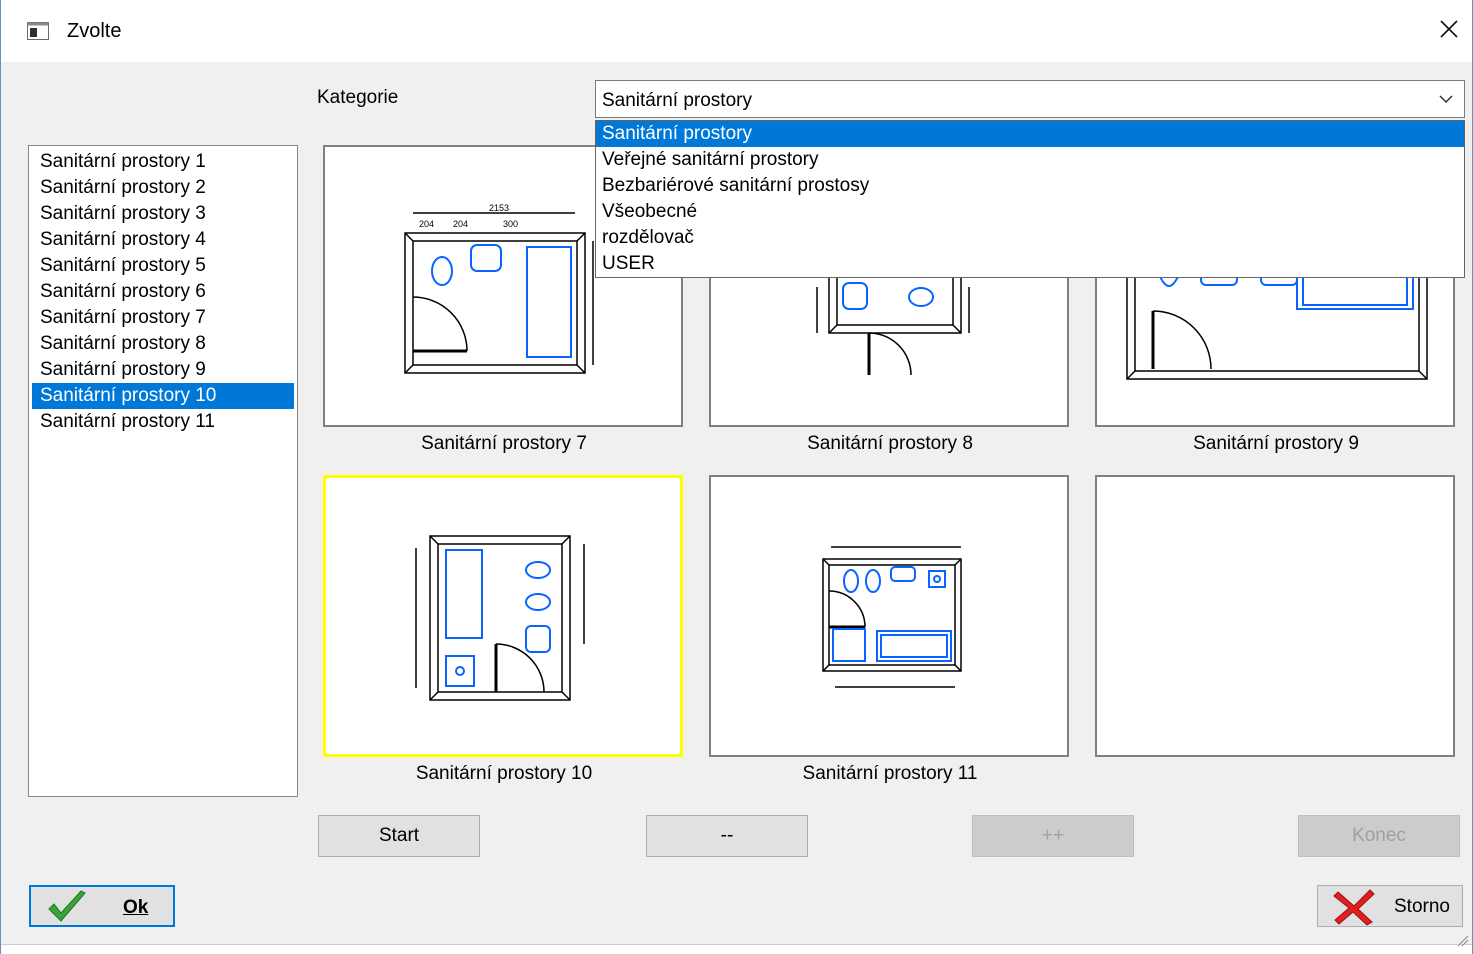 The height and width of the screenshot is (954, 1473). Describe the element at coordinates (499, 208) in the screenshot. I see `svg-text: 2153` at that location.